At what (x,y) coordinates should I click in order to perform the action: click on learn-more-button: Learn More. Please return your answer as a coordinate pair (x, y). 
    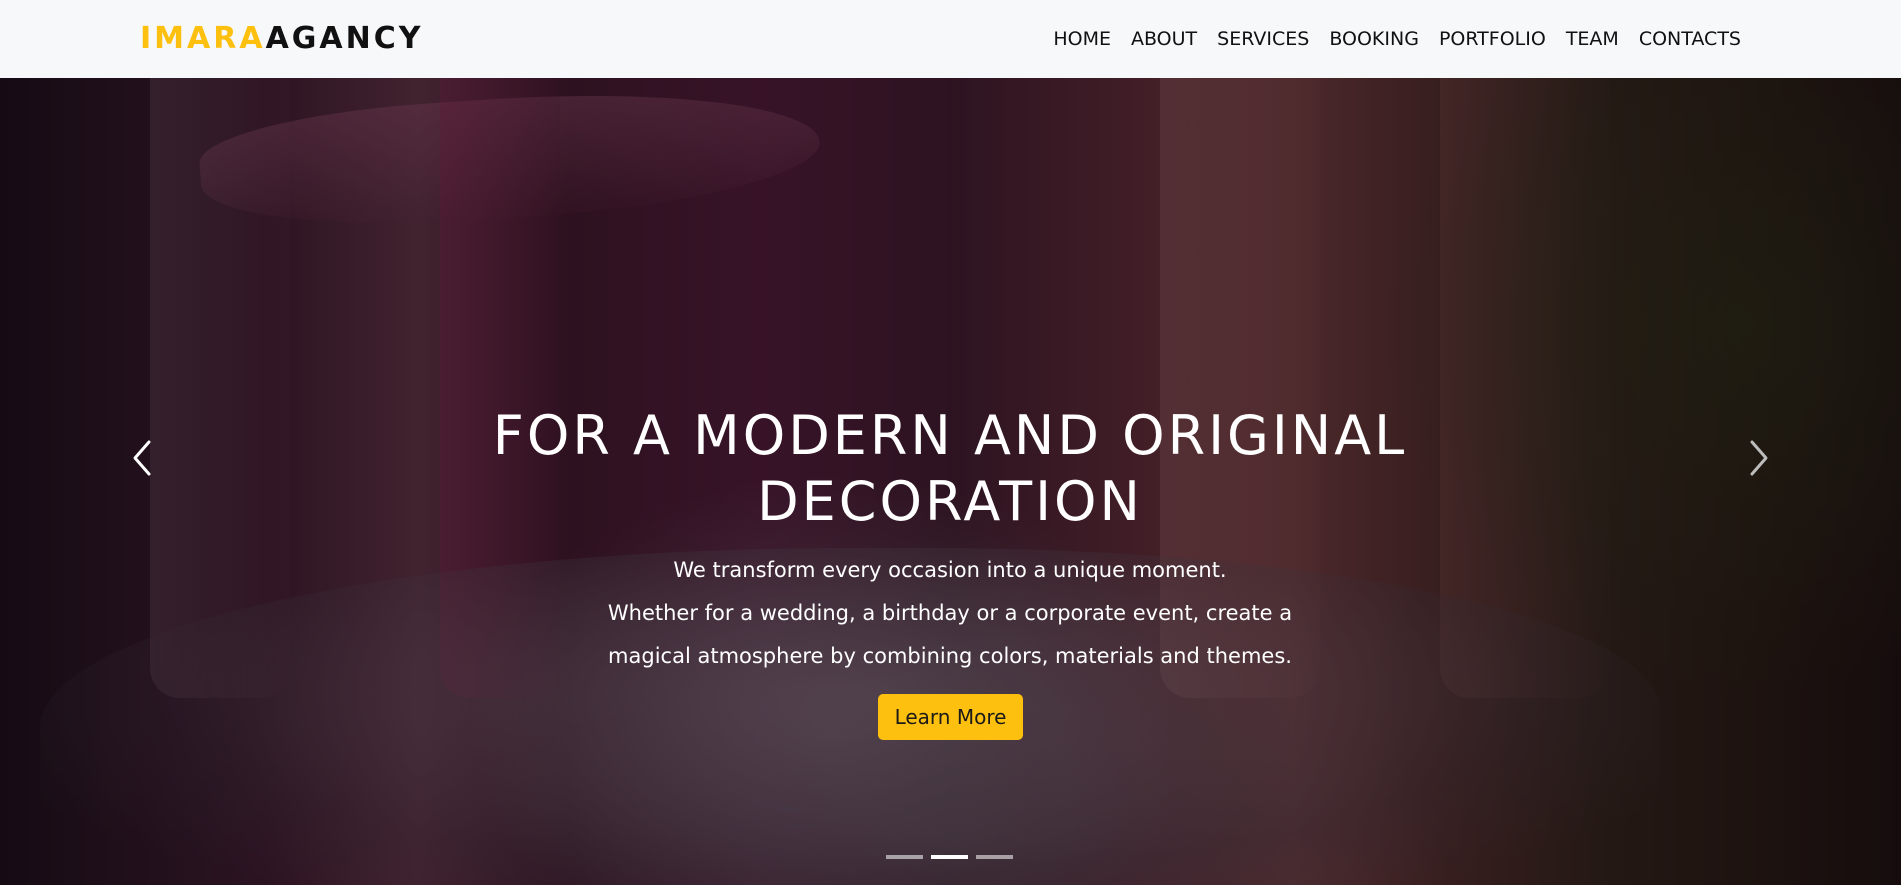
    Looking at the image, I should click on (950, 717).